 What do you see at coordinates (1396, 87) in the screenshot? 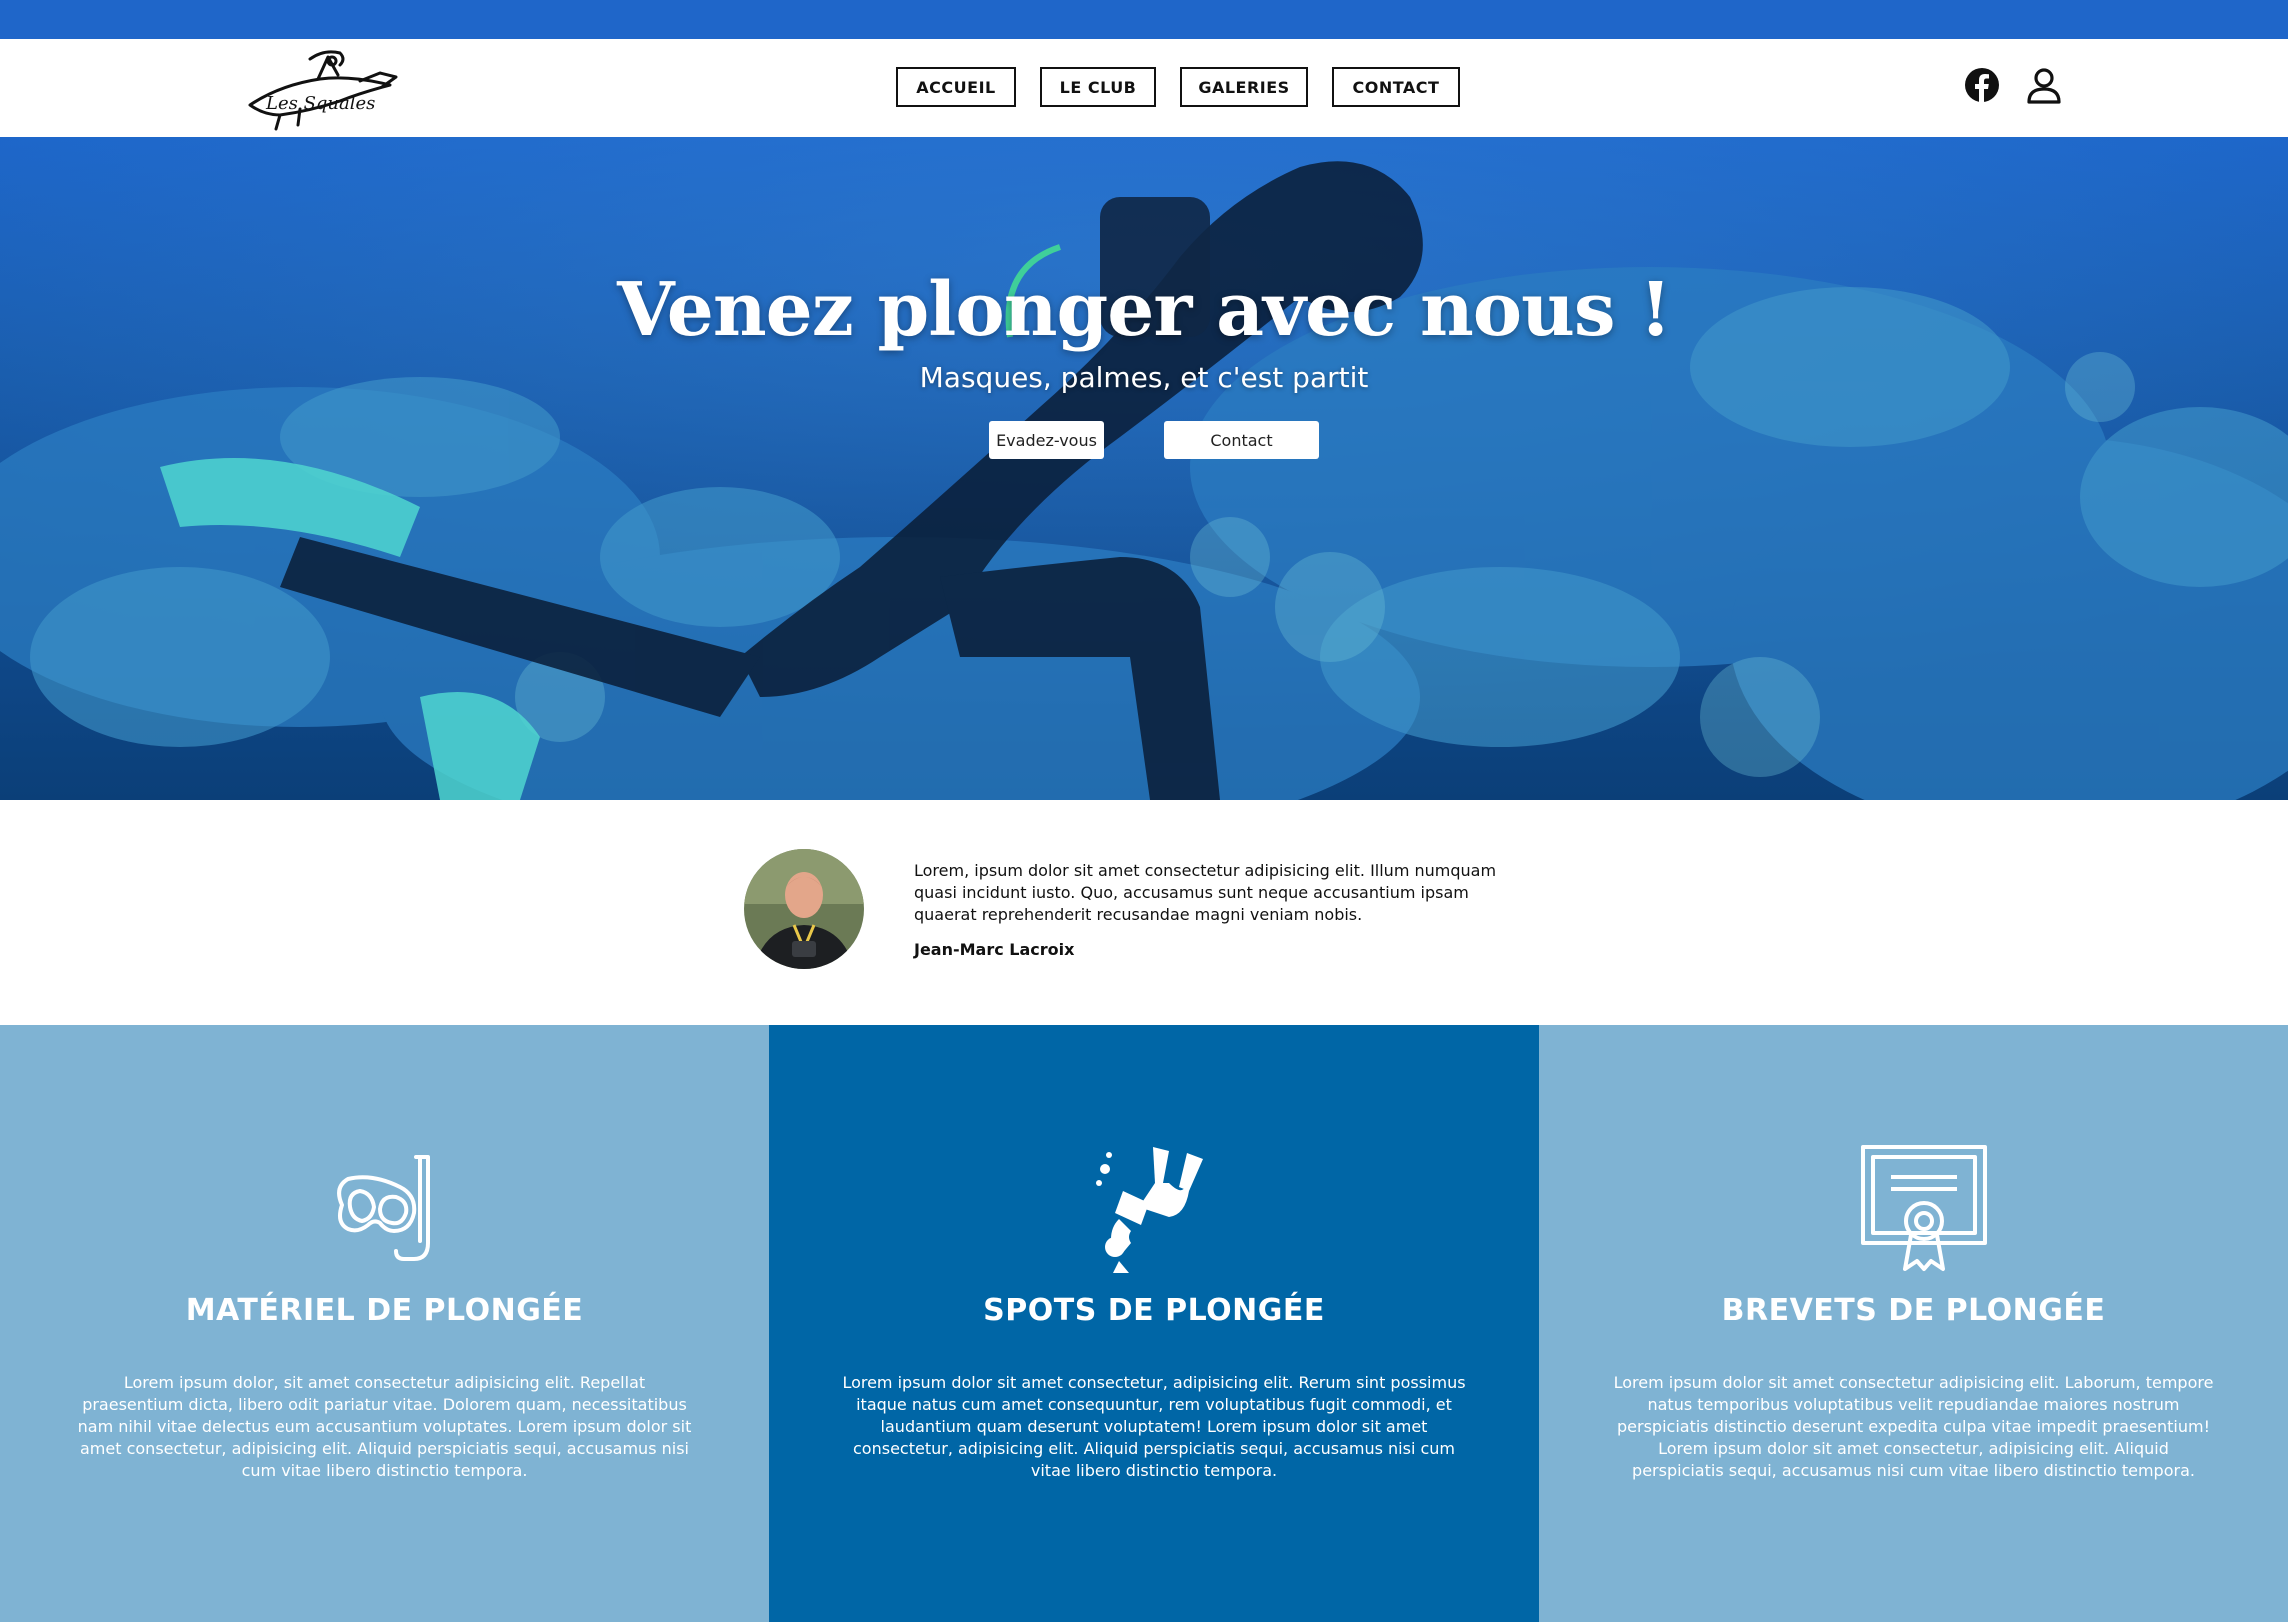
I see `nav-contact-button: CONTACT` at bounding box center [1396, 87].